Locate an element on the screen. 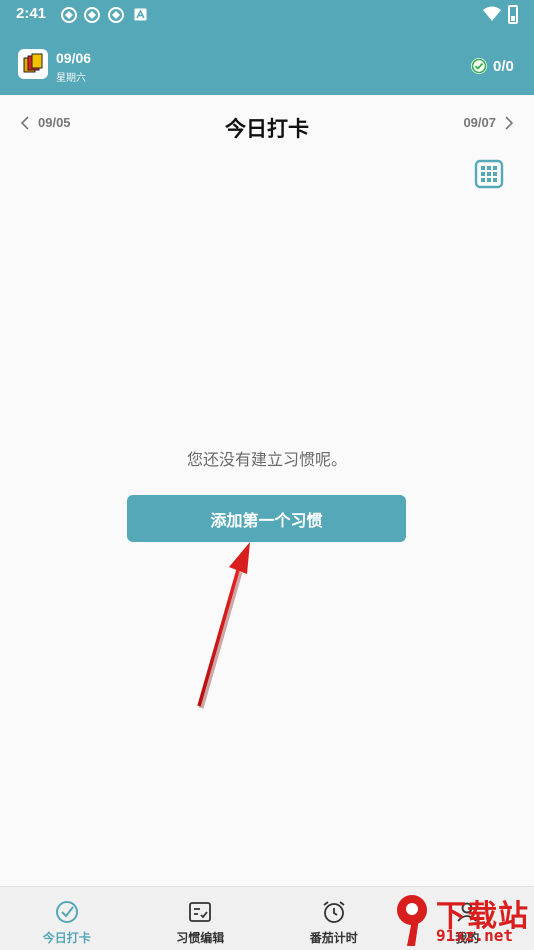 The image size is (534, 950). alarm-clock-icon is located at coordinates (334, 912).